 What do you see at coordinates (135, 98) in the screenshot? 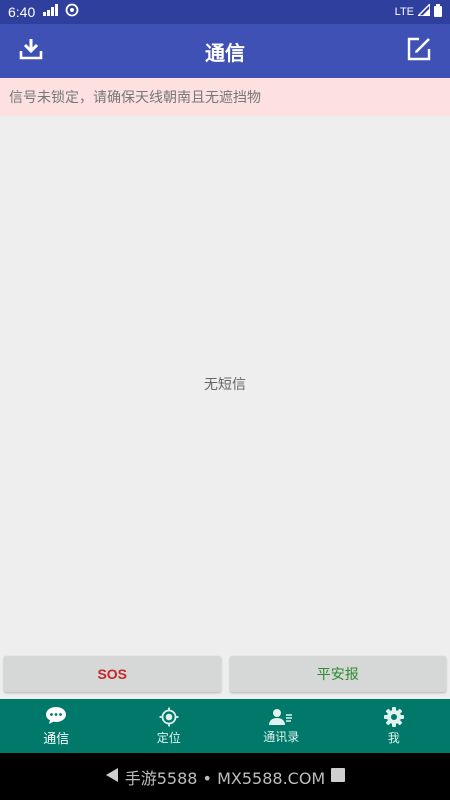
I see `warning-text: 信号未锁定，请确保天线朝南且无遮挡物` at bounding box center [135, 98].